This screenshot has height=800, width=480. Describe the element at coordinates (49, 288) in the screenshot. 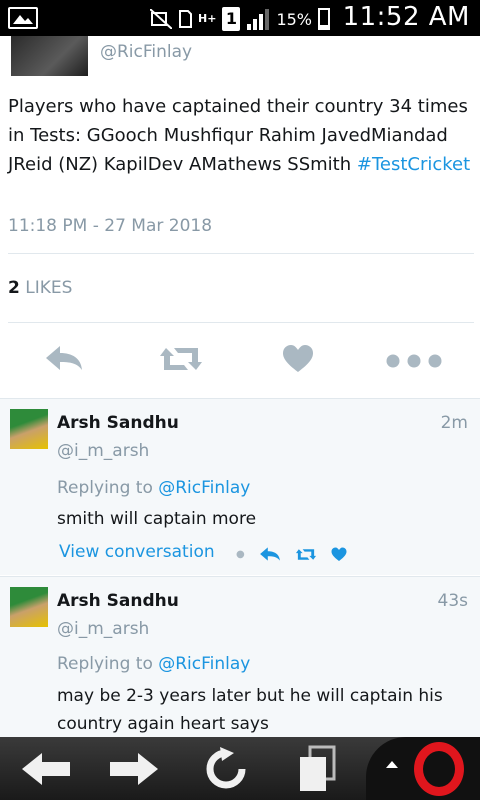

I see `likes-label: LIKES` at that location.